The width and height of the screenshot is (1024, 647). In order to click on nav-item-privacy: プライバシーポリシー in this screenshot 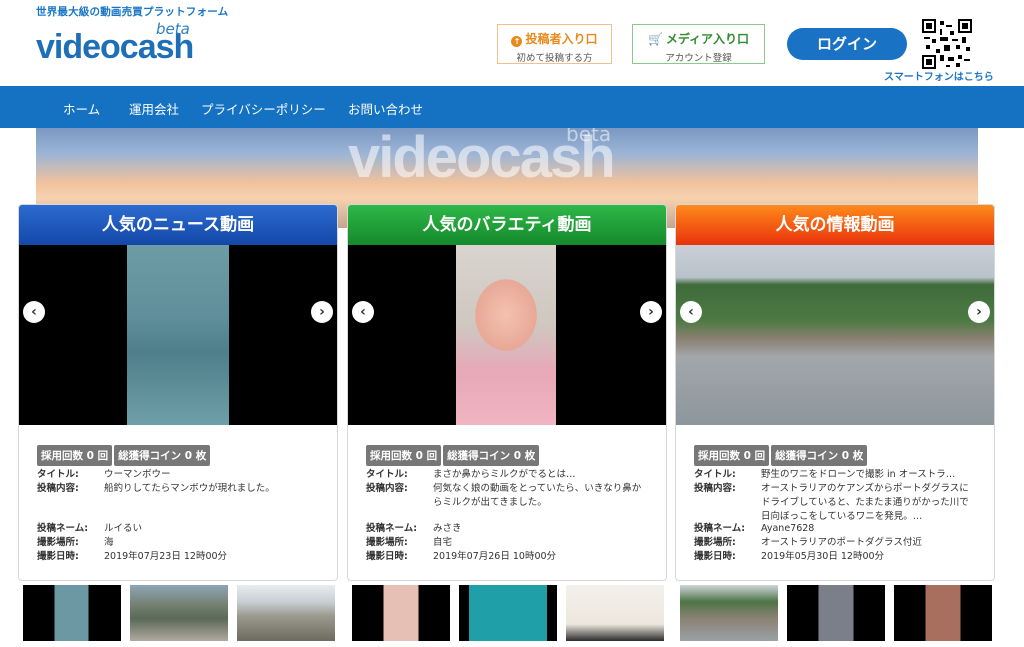, I will do `click(263, 108)`.